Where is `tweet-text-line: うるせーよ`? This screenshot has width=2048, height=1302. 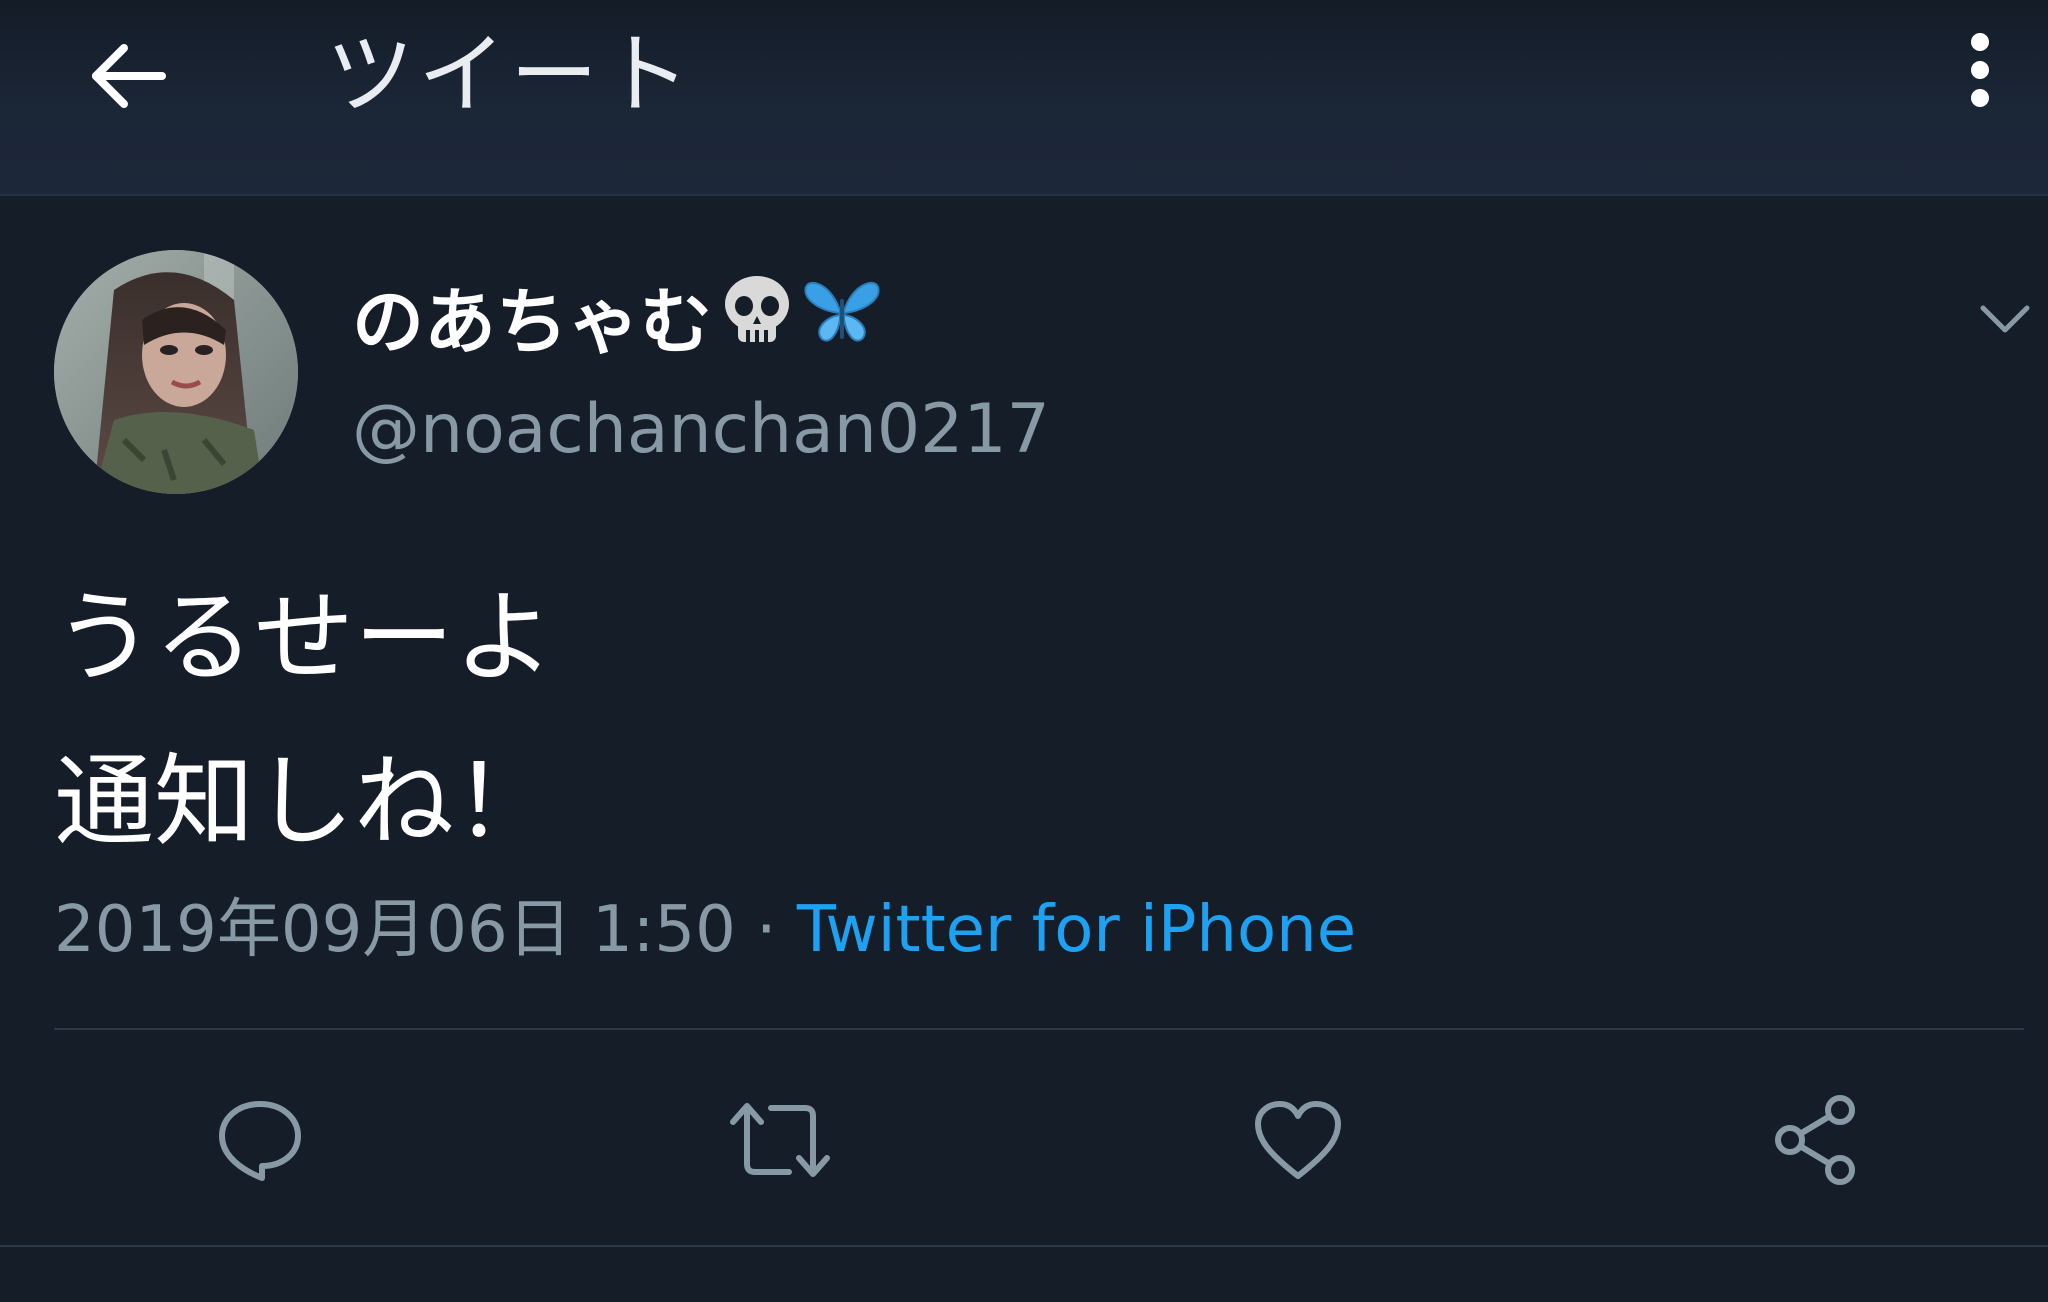
tweet-text-line: うるせーよ is located at coordinates (304, 637).